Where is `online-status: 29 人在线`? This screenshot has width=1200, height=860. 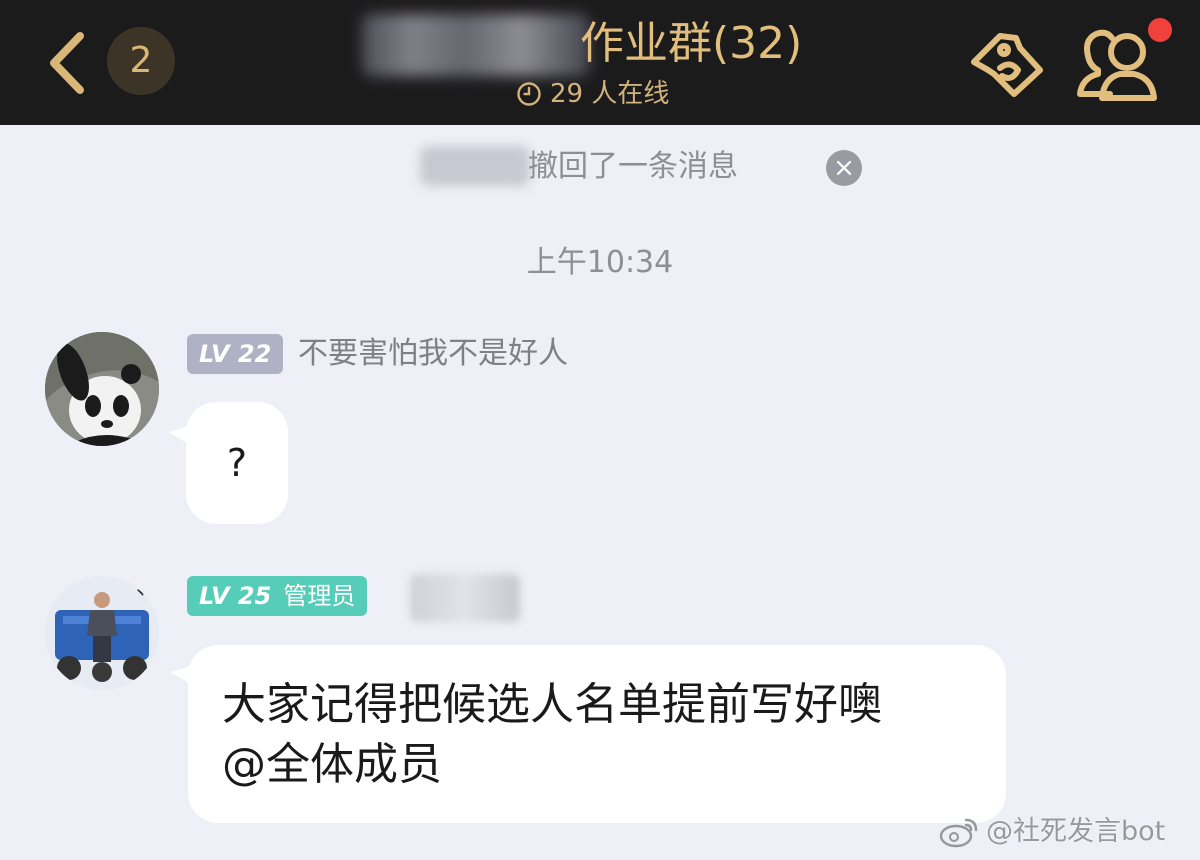
online-status: 29 人在线 is located at coordinates (592, 94).